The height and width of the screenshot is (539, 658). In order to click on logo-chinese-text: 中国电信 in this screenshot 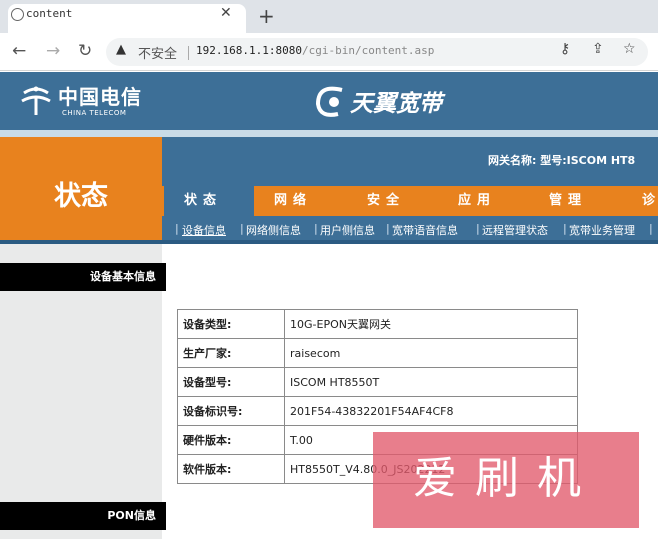, I will do `click(100, 97)`.